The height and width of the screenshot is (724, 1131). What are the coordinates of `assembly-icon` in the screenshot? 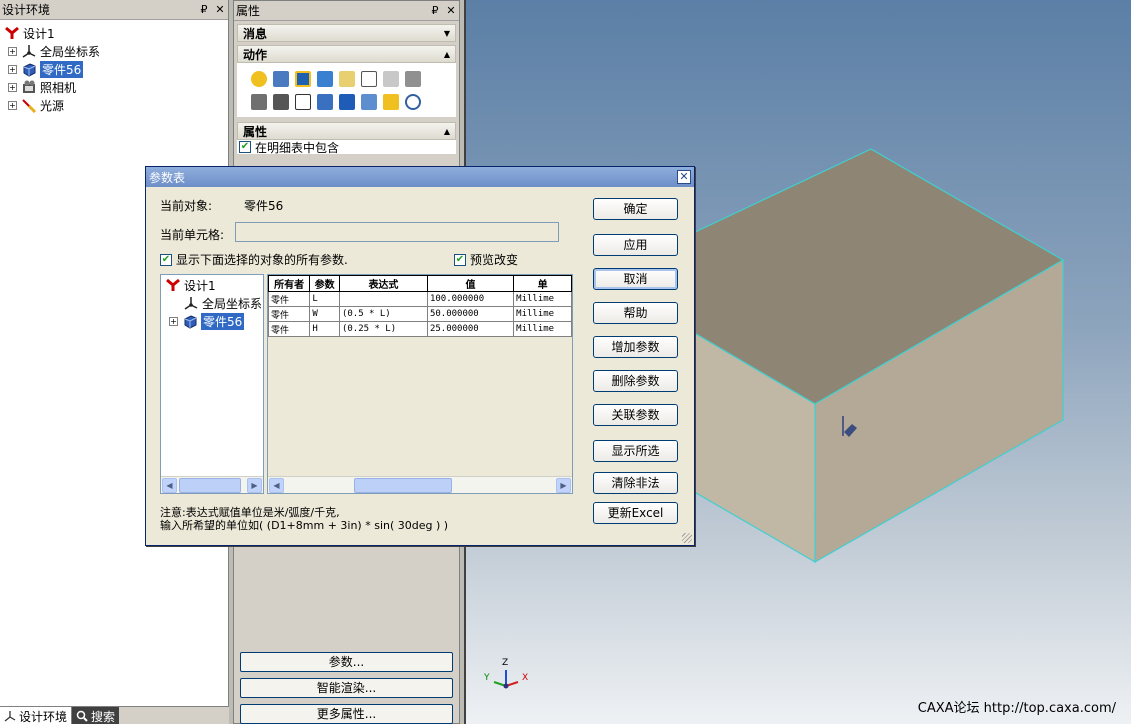 It's located at (369, 101).